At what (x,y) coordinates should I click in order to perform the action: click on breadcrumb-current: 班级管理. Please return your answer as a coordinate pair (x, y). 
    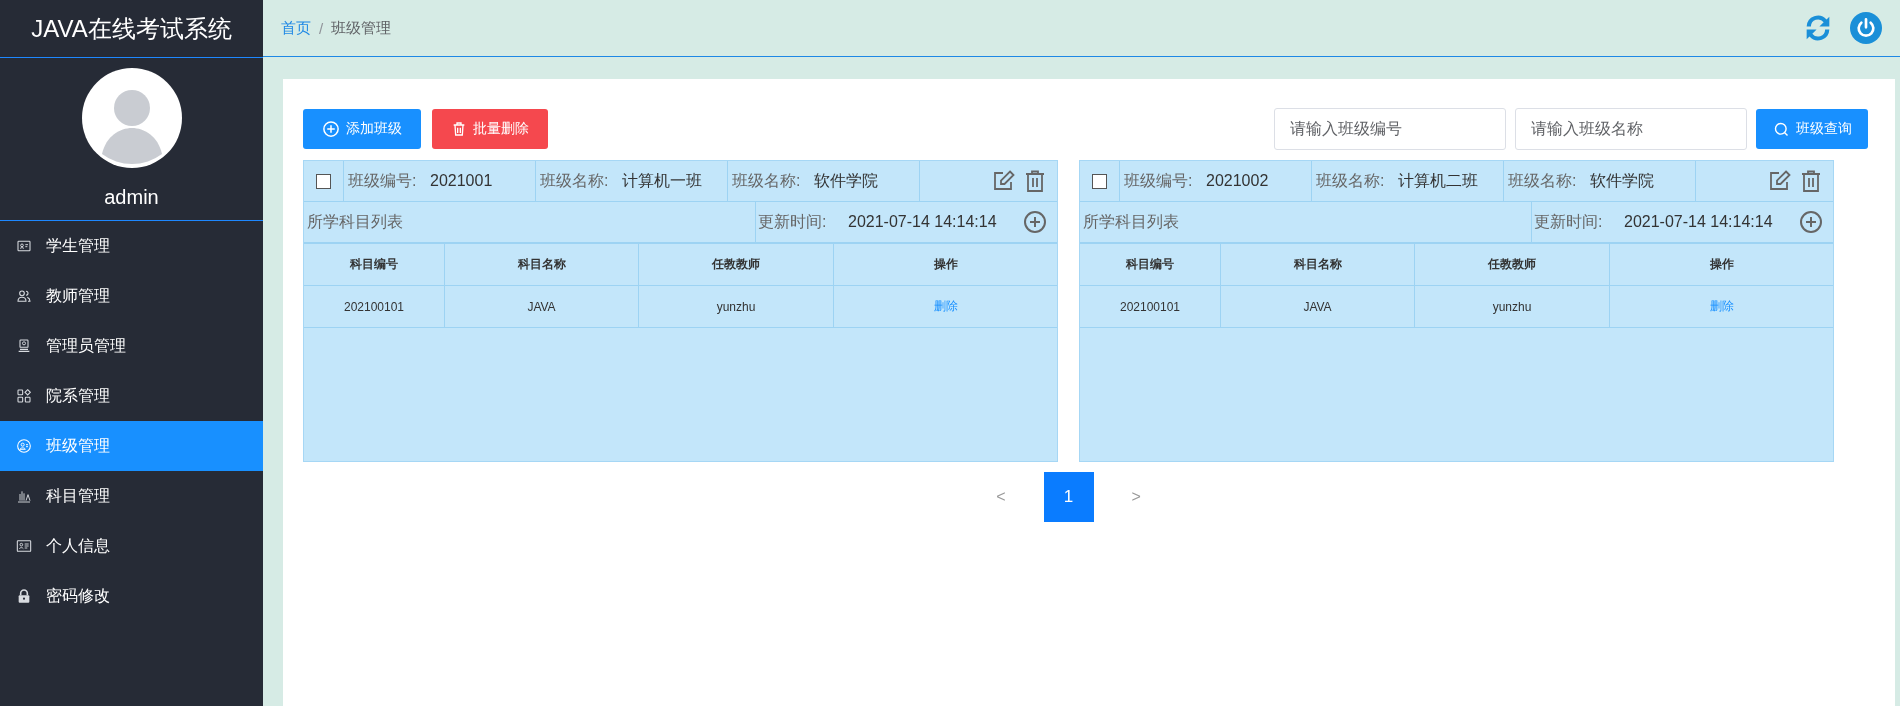
    Looking at the image, I should click on (361, 28).